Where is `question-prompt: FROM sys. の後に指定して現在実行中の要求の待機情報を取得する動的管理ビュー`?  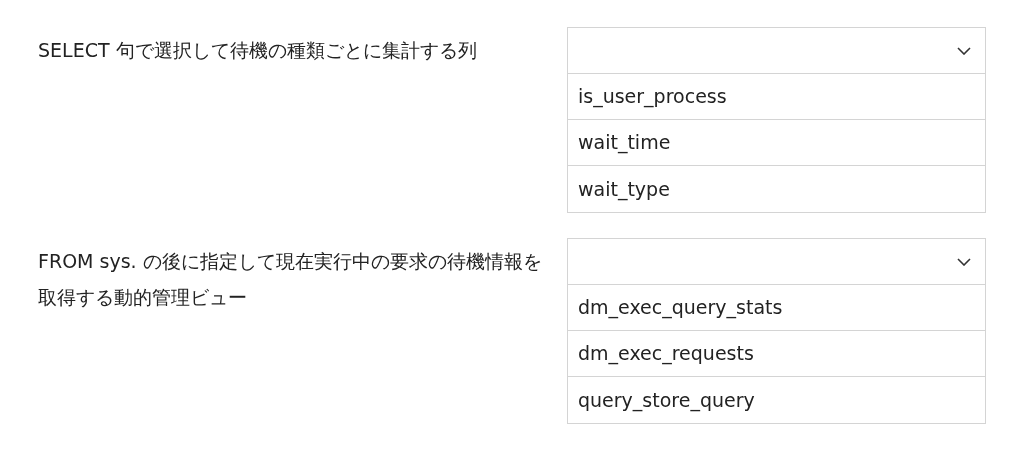 question-prompt: FROM sys. の後に指定して現在実行中の要求の待機情報を取得する動的管理ビュー is located at coordinates (290, 279).